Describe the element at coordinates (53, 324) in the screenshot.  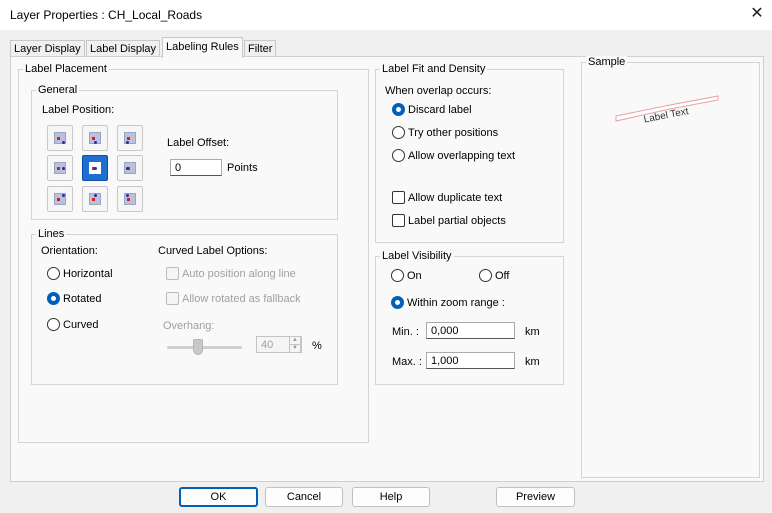
I see `orientation-curved-radio` at that location.